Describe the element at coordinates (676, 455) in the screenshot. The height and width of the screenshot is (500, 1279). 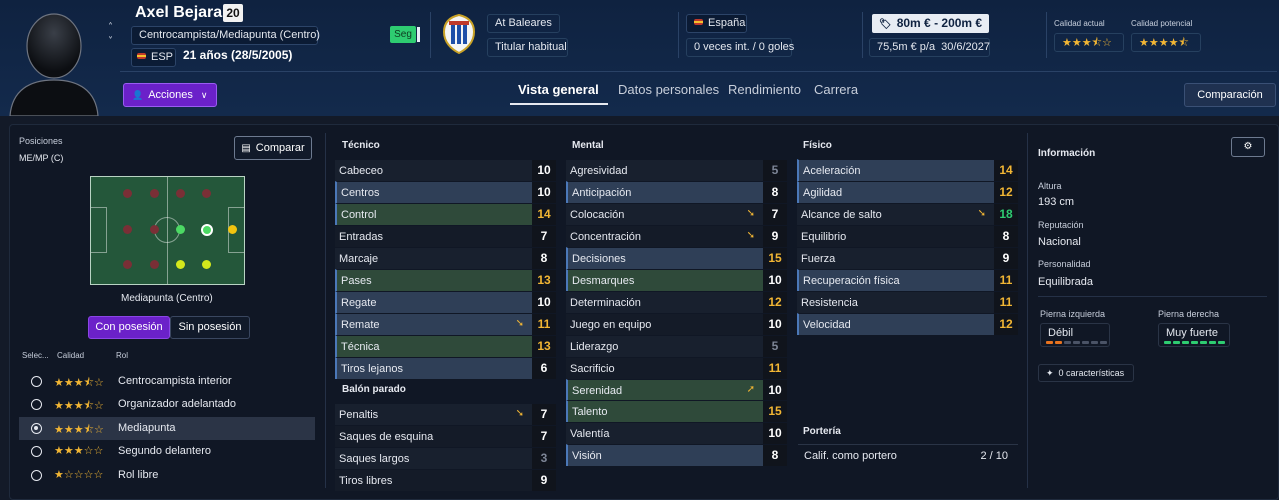
I see `attribute-row: Visión 8` at that location.